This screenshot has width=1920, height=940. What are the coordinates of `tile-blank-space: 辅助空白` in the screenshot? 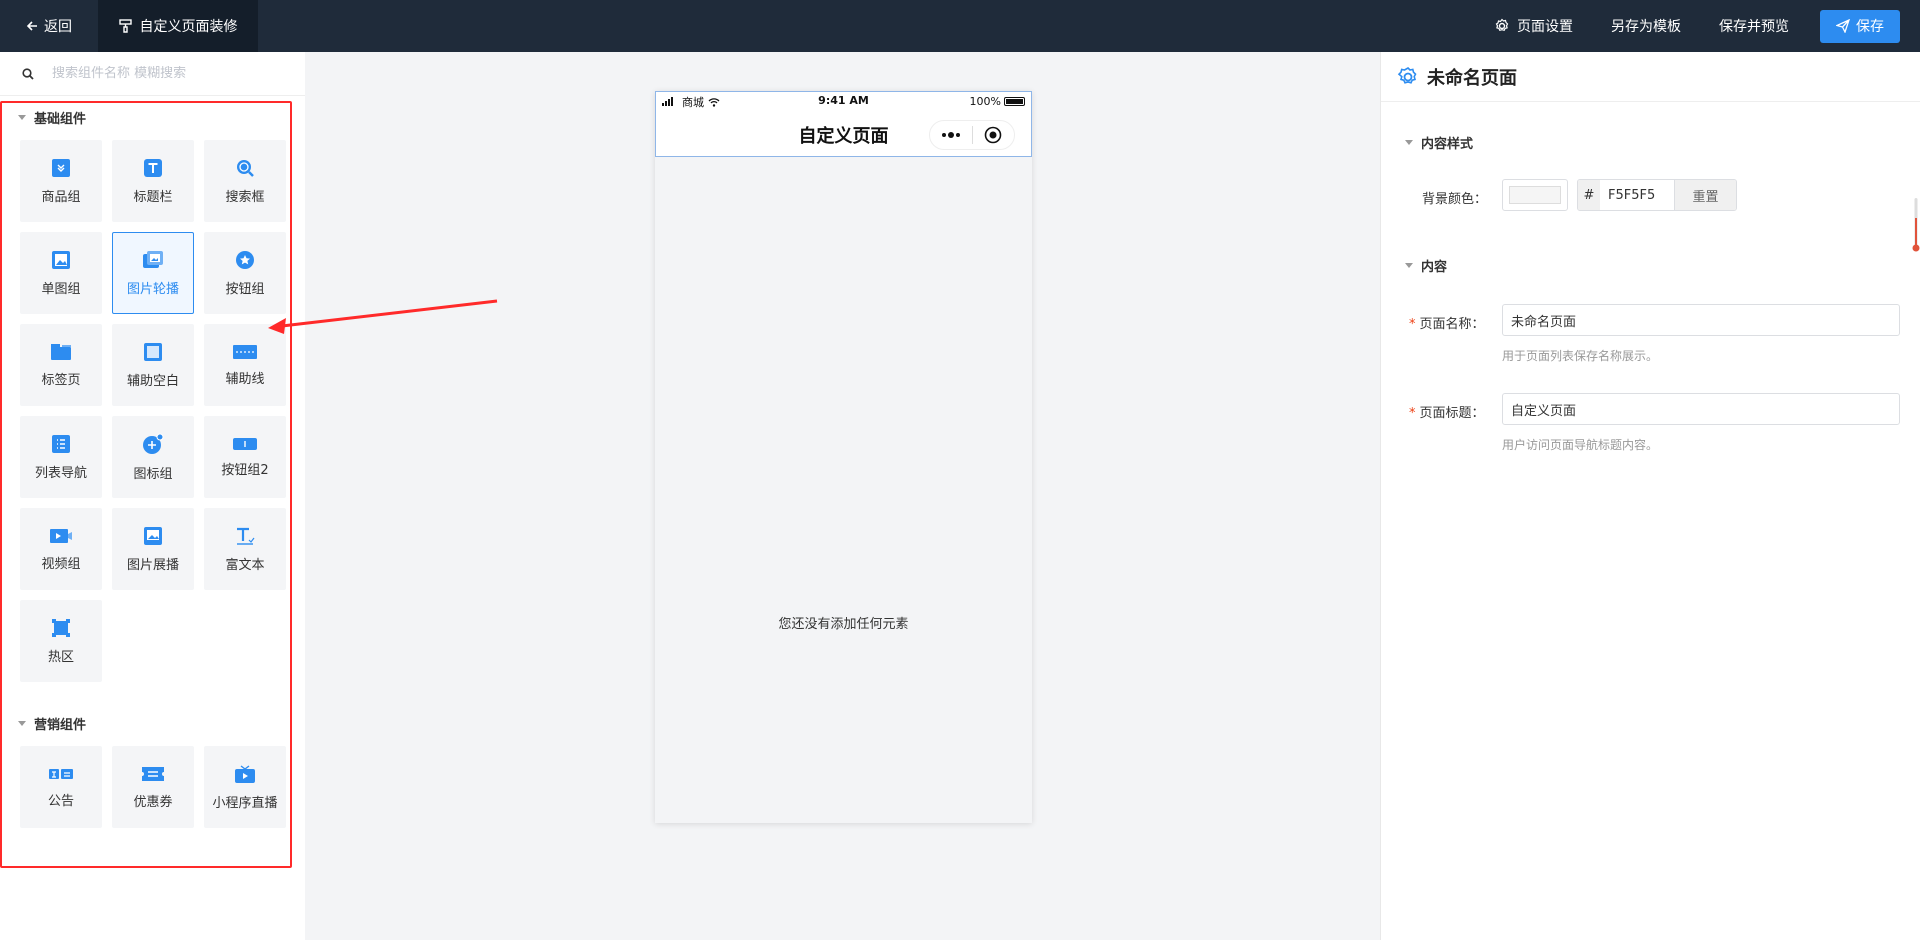 It's located at (153, 365).